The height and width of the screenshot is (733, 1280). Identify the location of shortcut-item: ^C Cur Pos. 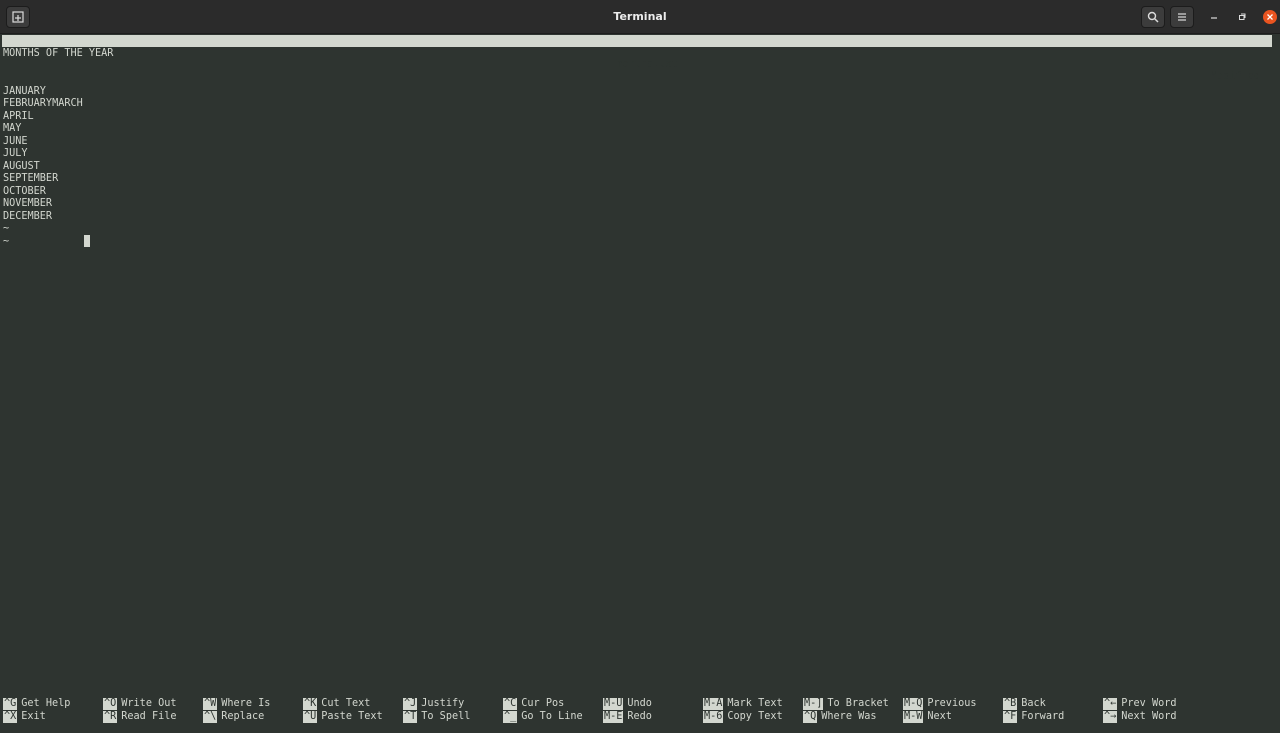
(553, 704).